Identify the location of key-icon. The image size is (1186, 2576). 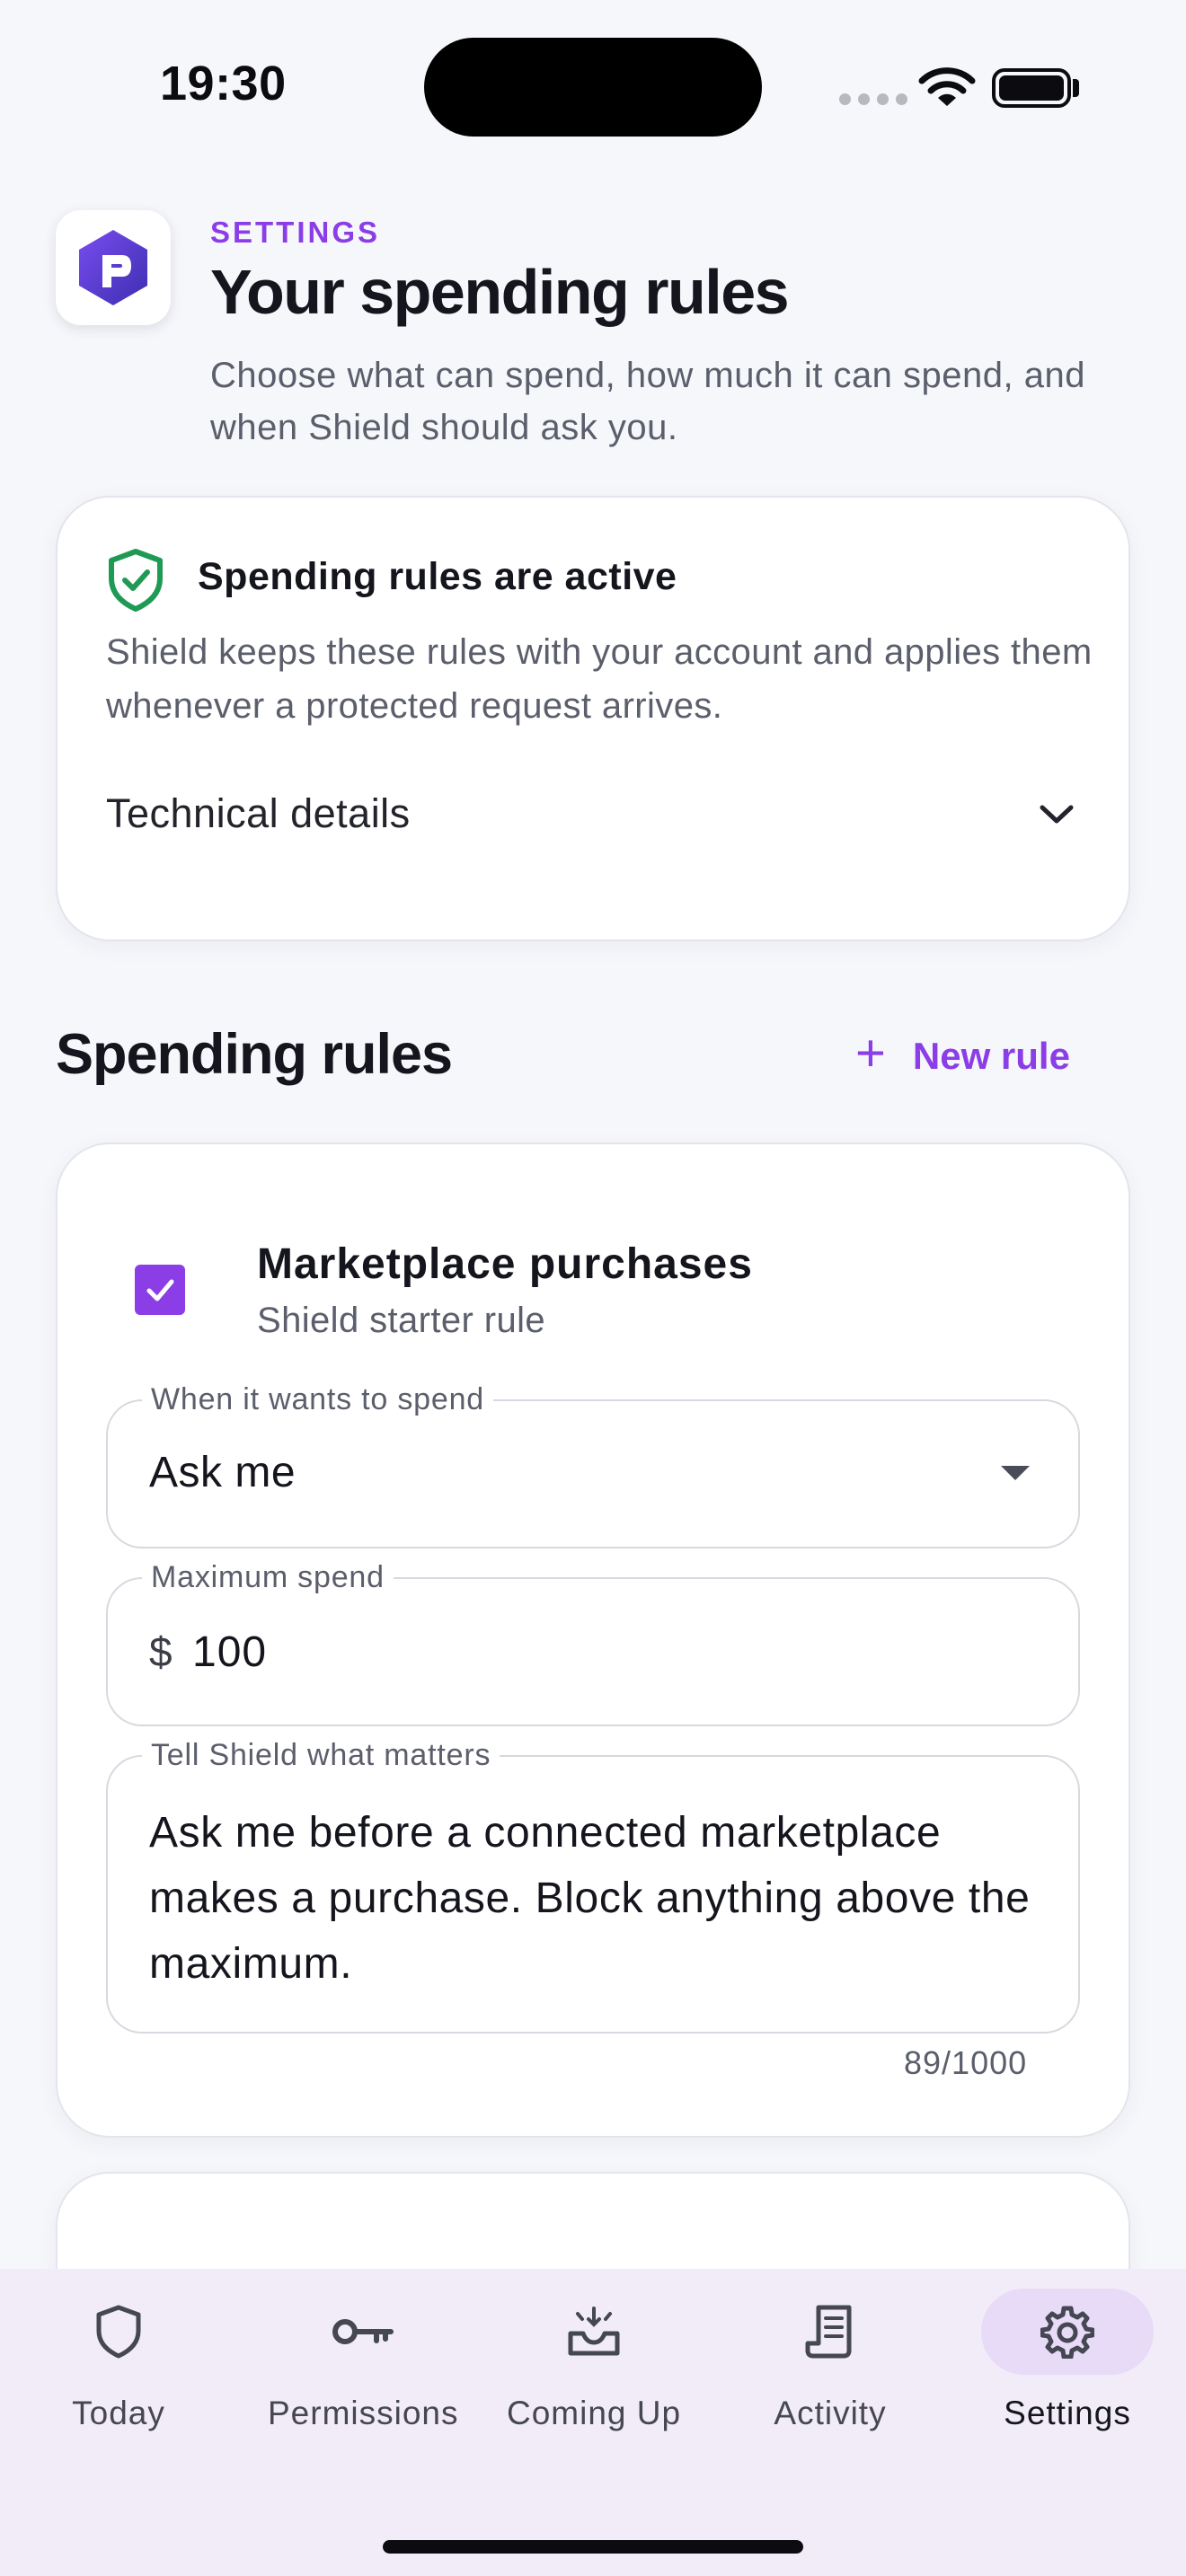
(363, 2331).